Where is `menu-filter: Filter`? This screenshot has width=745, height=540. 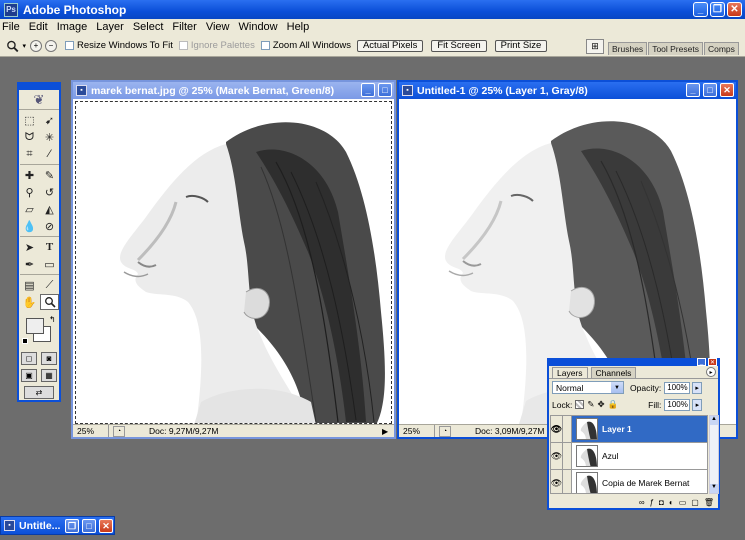
menu-filter: Filter is located at coordinates (184, 27).